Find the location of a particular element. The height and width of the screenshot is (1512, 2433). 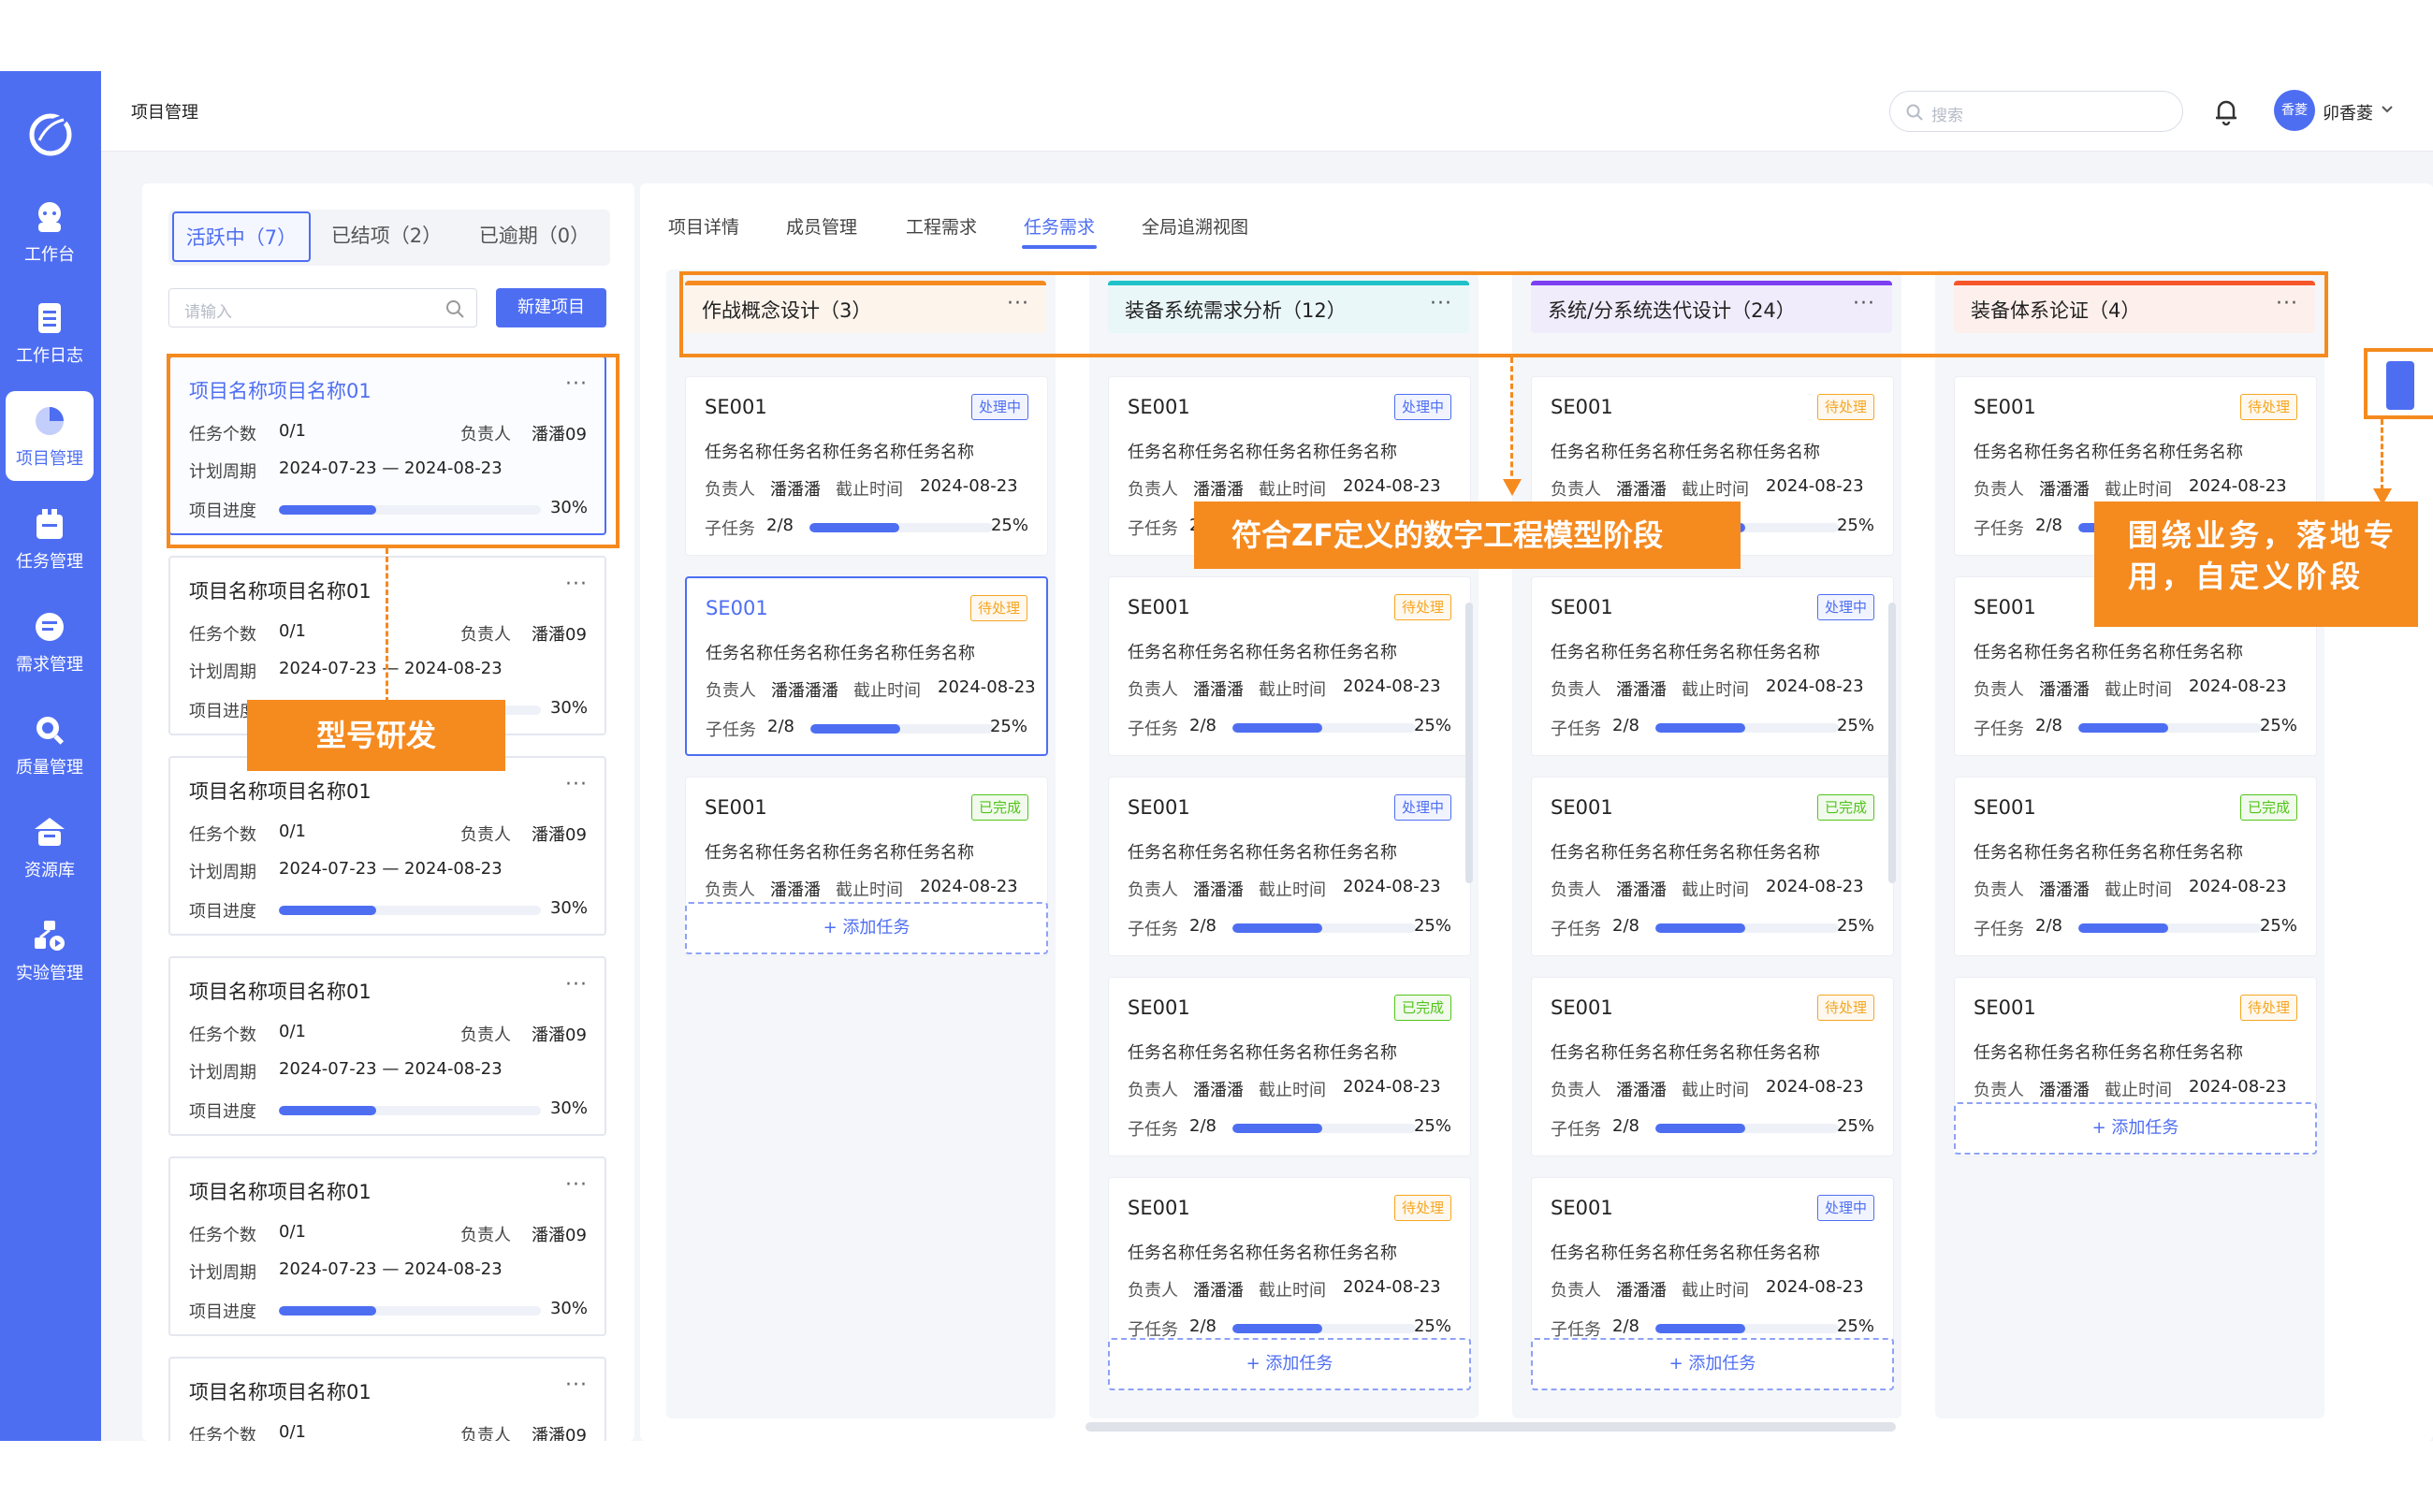

user-avatar: 香菱 is located at coordinates (2294, 111).